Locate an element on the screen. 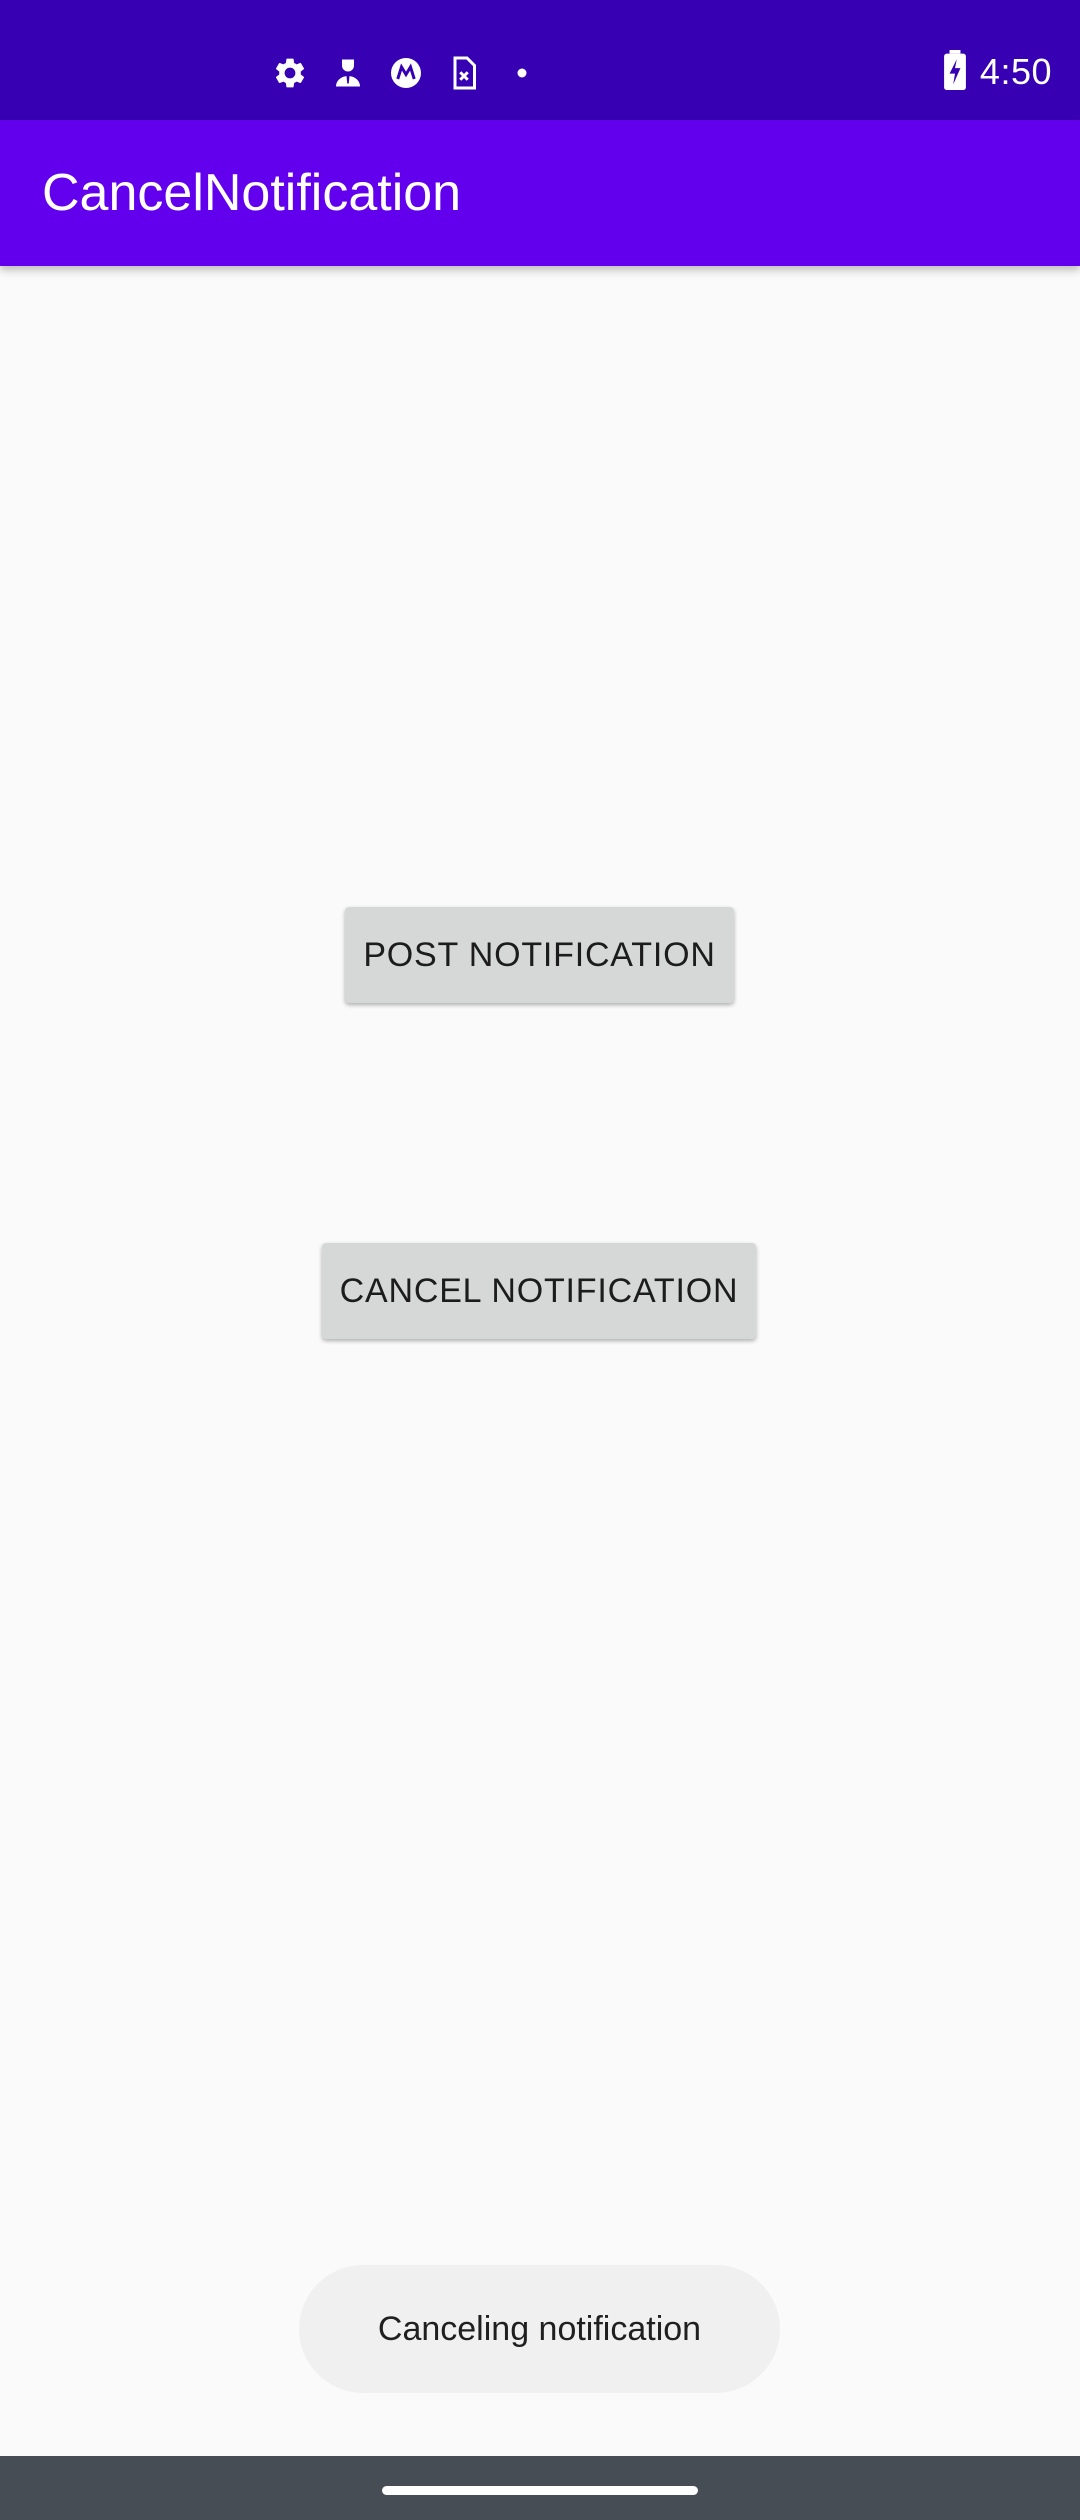  post-notification-button: POST NOTIFICATION is located at coordinates (539, 955).